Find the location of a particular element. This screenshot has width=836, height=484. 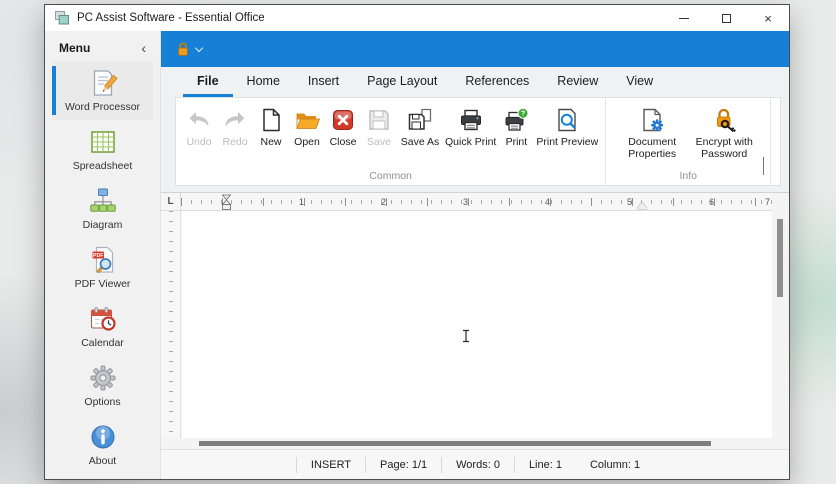

options-icon is located at coordinates (103, 378).